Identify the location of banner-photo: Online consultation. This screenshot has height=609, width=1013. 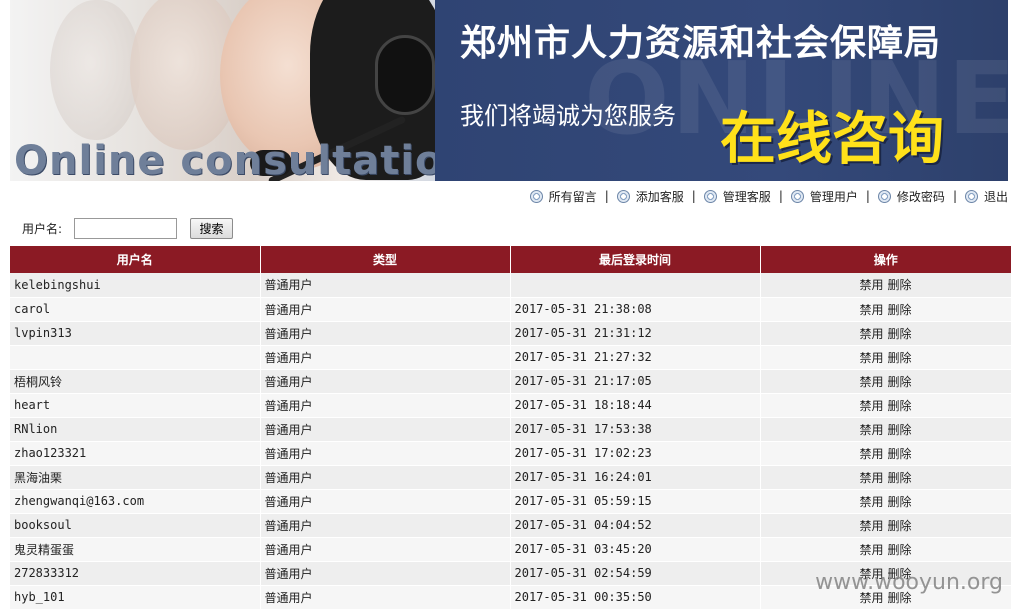
(241, 90).